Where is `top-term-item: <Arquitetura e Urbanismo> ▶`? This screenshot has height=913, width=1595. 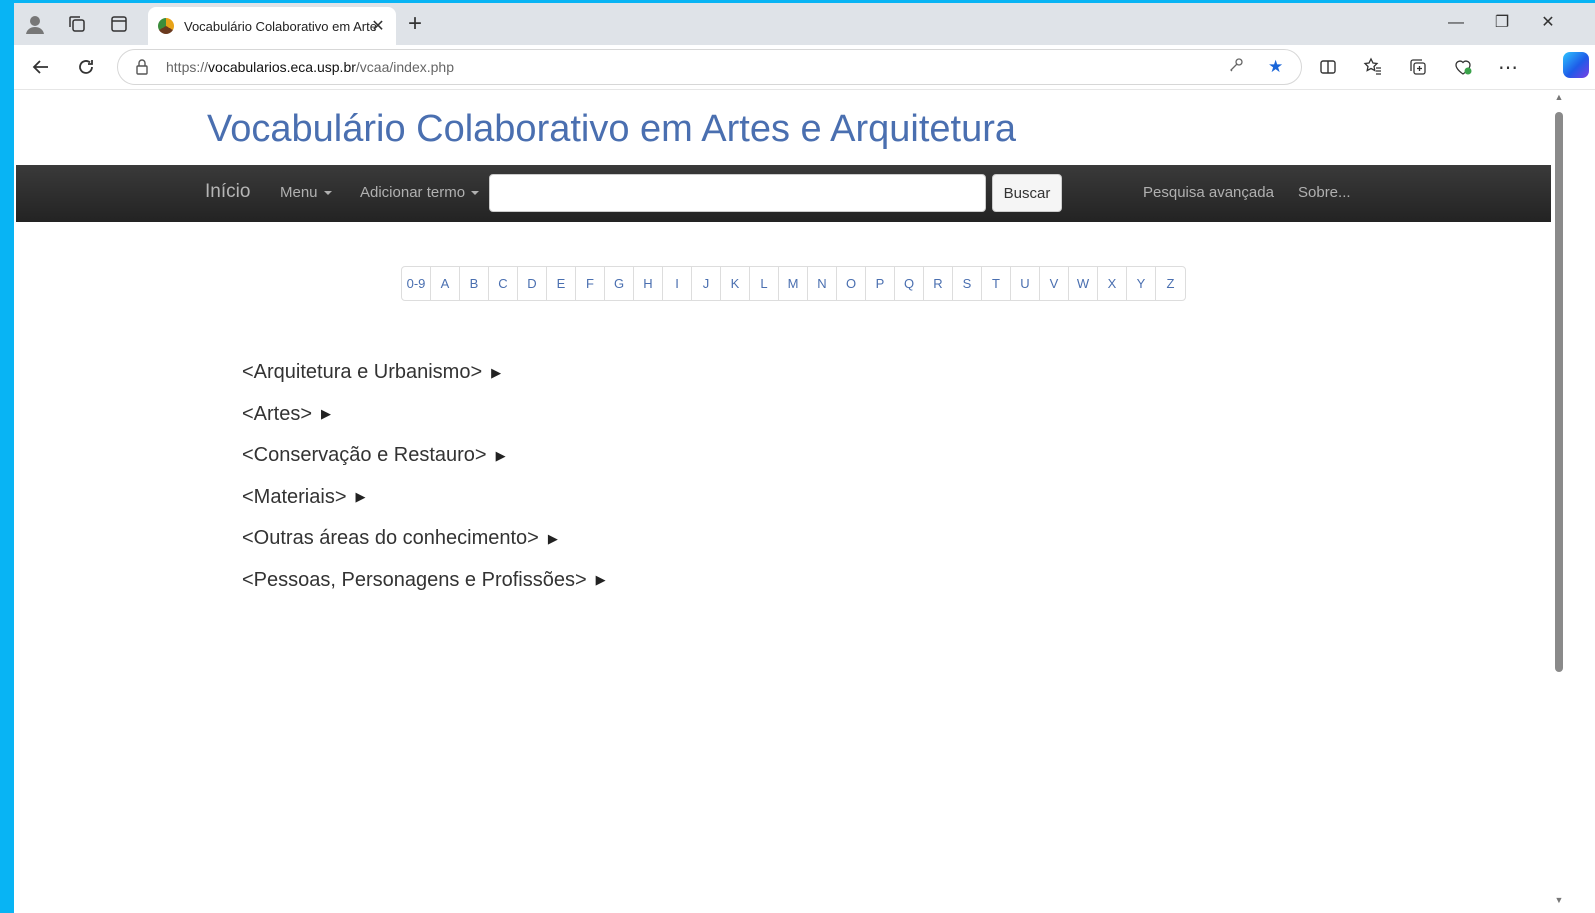 top-term-item: <Arquitetura e Urbanismo> ▶ is located at coordinates (424, 373).